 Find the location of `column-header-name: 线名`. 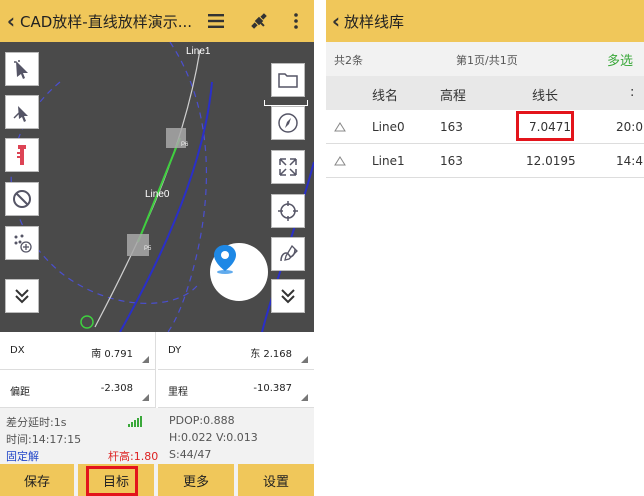

column-header-name: 线名 is located at coordinates (385, 94).